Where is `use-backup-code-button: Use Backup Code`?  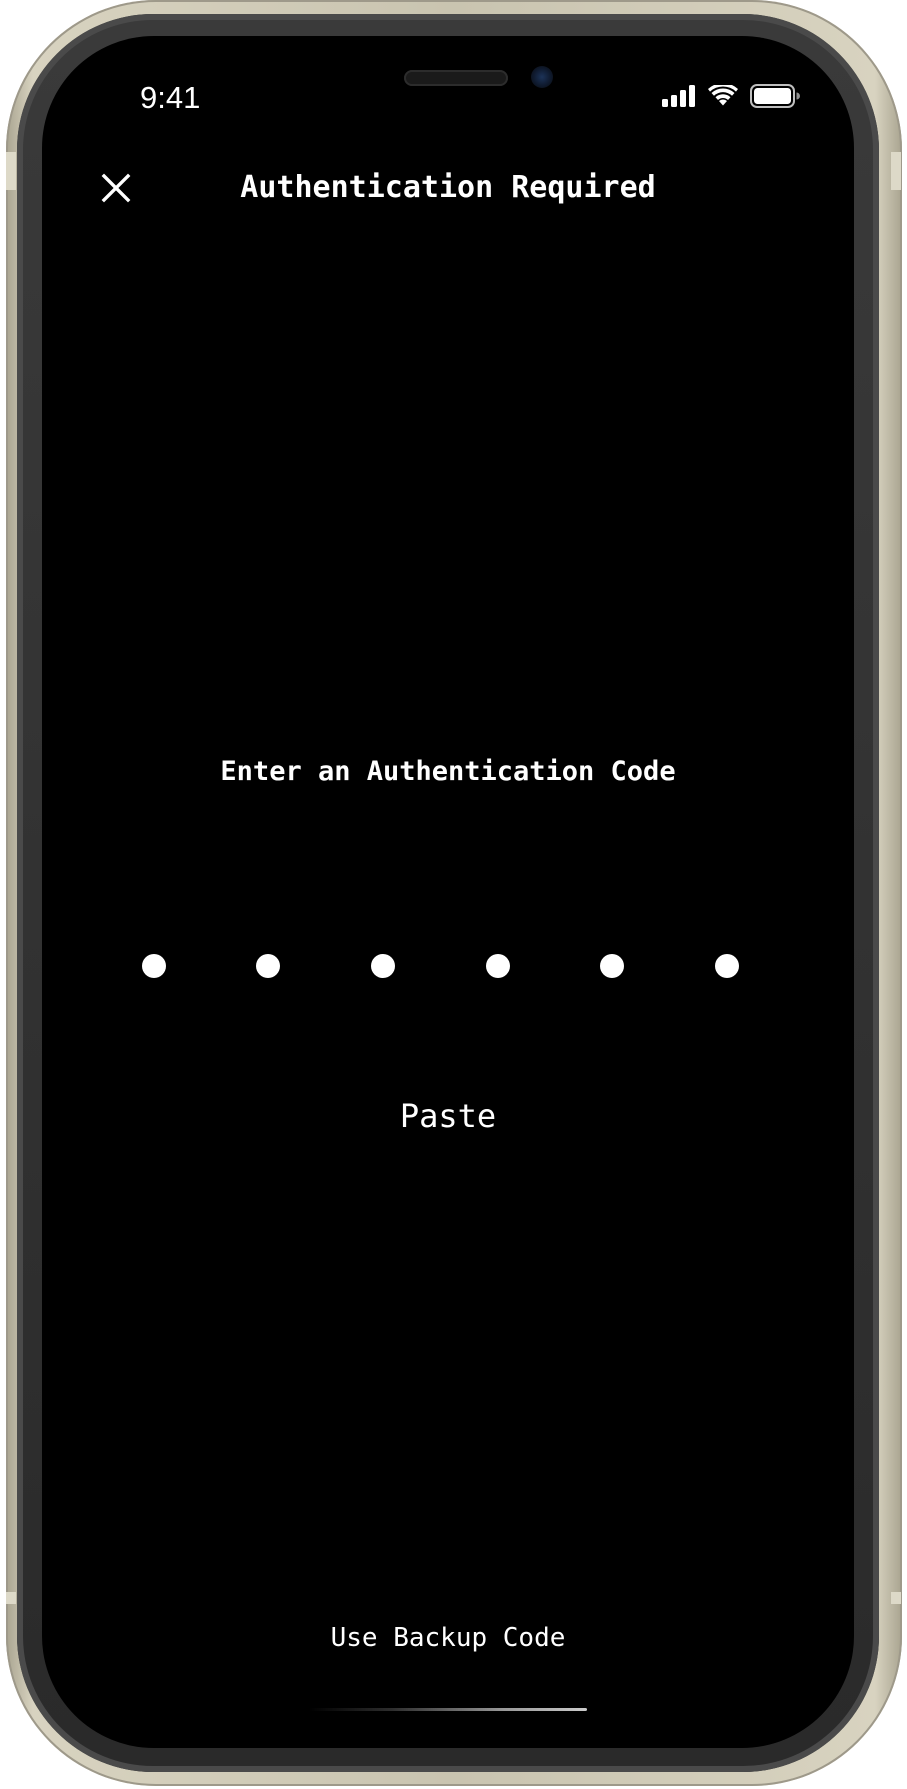
use-backup-code-button: Use Backup Code is located at coordinates (448, 1638).